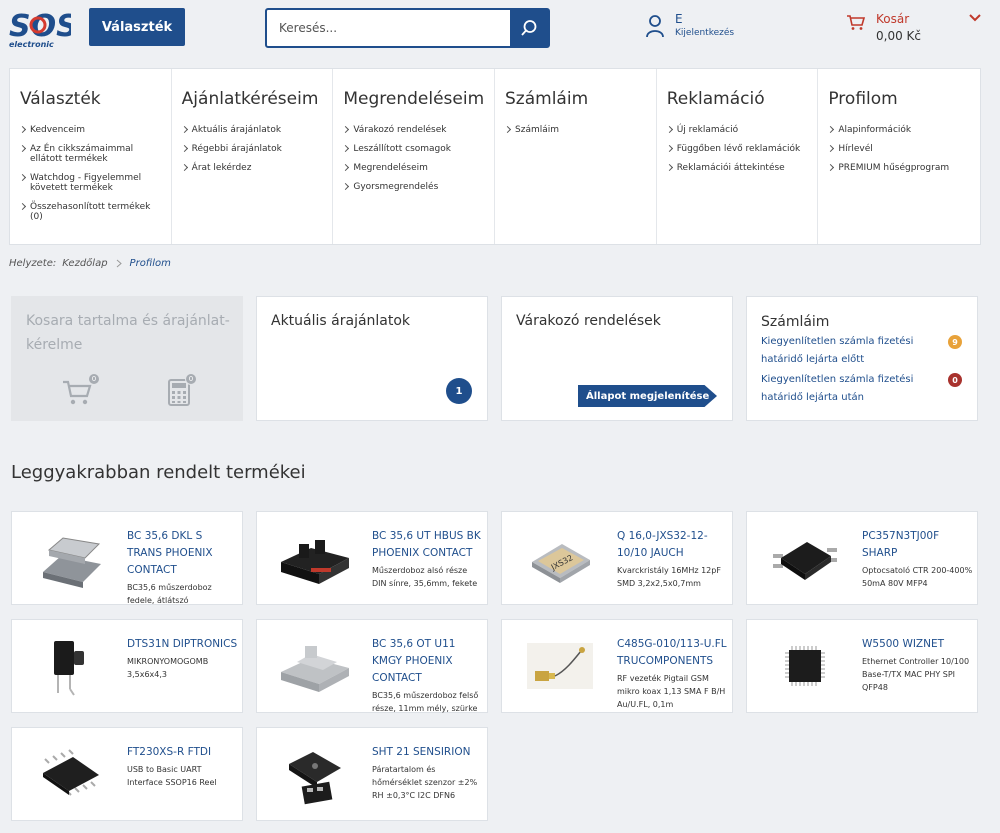 The image size is (1000, 833). Describe the element at coordinates (95, 154) in the screenshot. I see `menu-item: Az Én cikkszámaimmal ellátott termékek` at that location.